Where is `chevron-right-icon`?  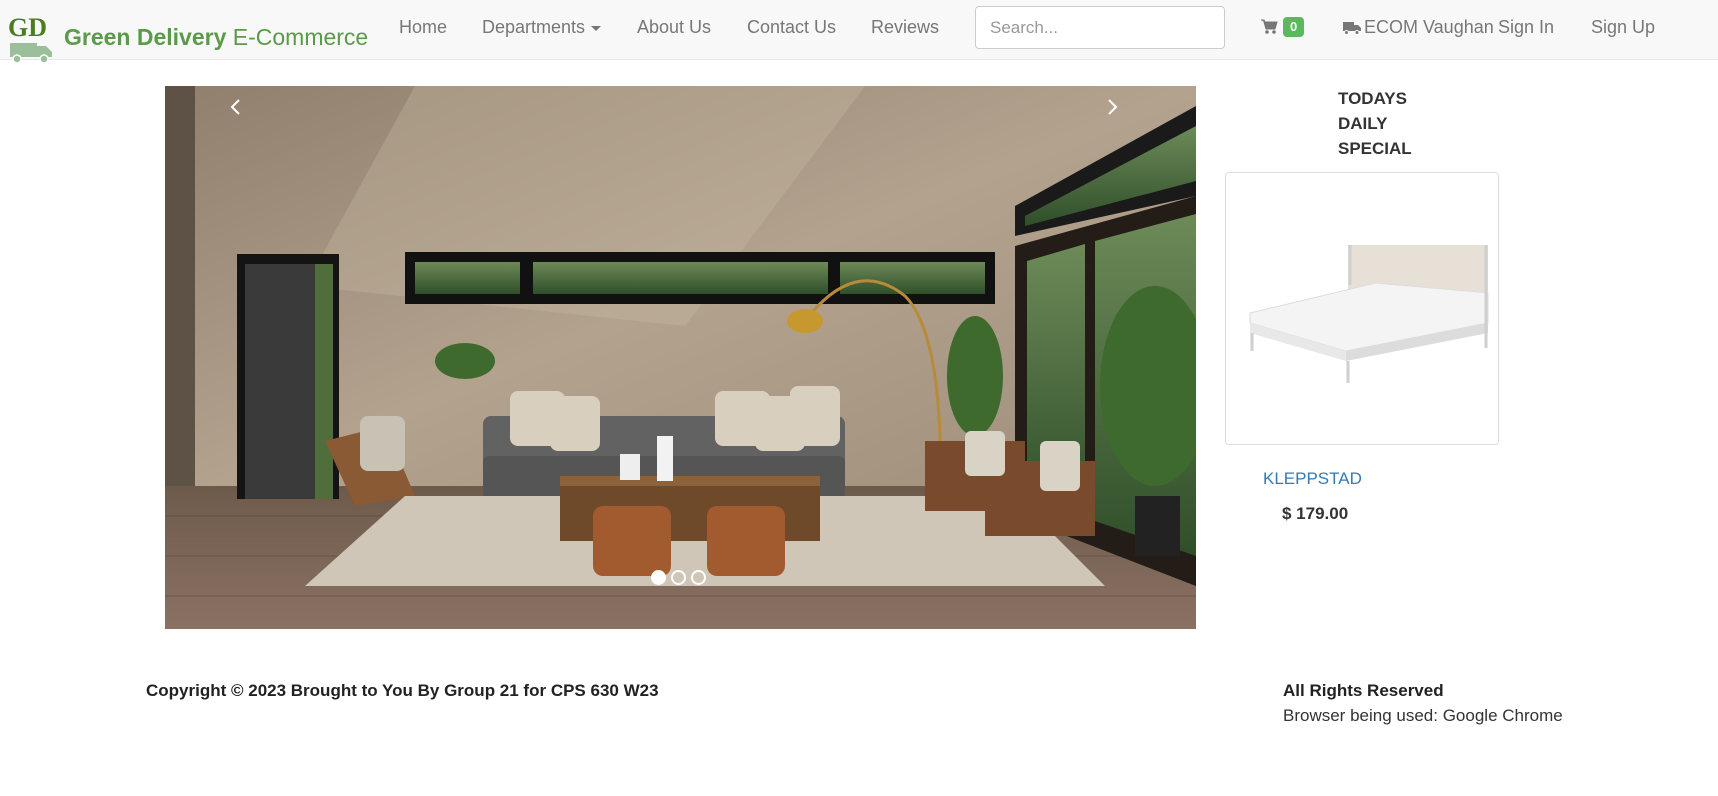 chevron-right-icon is located at coordinates (1112, 107).